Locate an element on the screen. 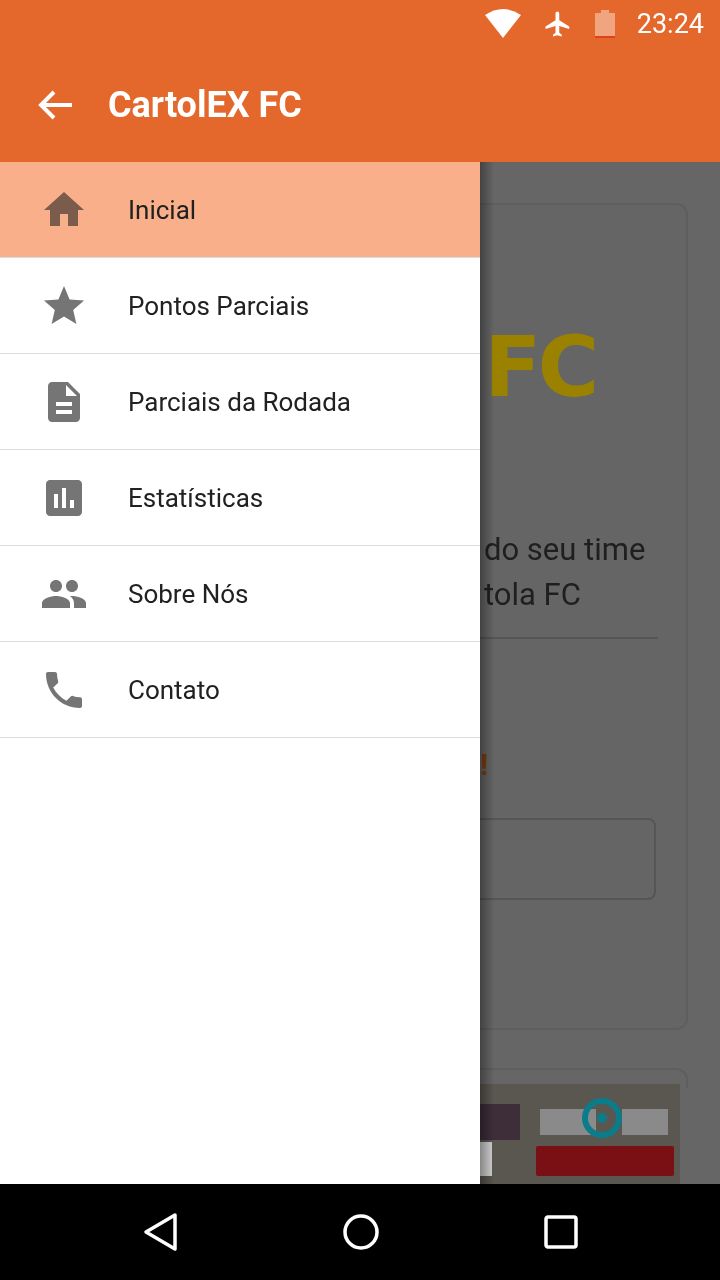  logo-text: FC is located at coordinates (539, 367).